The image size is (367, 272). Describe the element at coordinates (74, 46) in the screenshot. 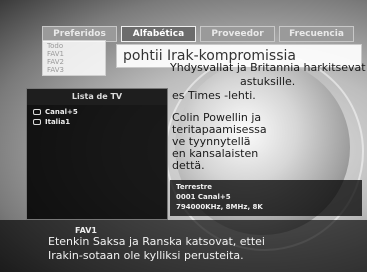

I see `dropdown-item-todo: Todo` at that location.